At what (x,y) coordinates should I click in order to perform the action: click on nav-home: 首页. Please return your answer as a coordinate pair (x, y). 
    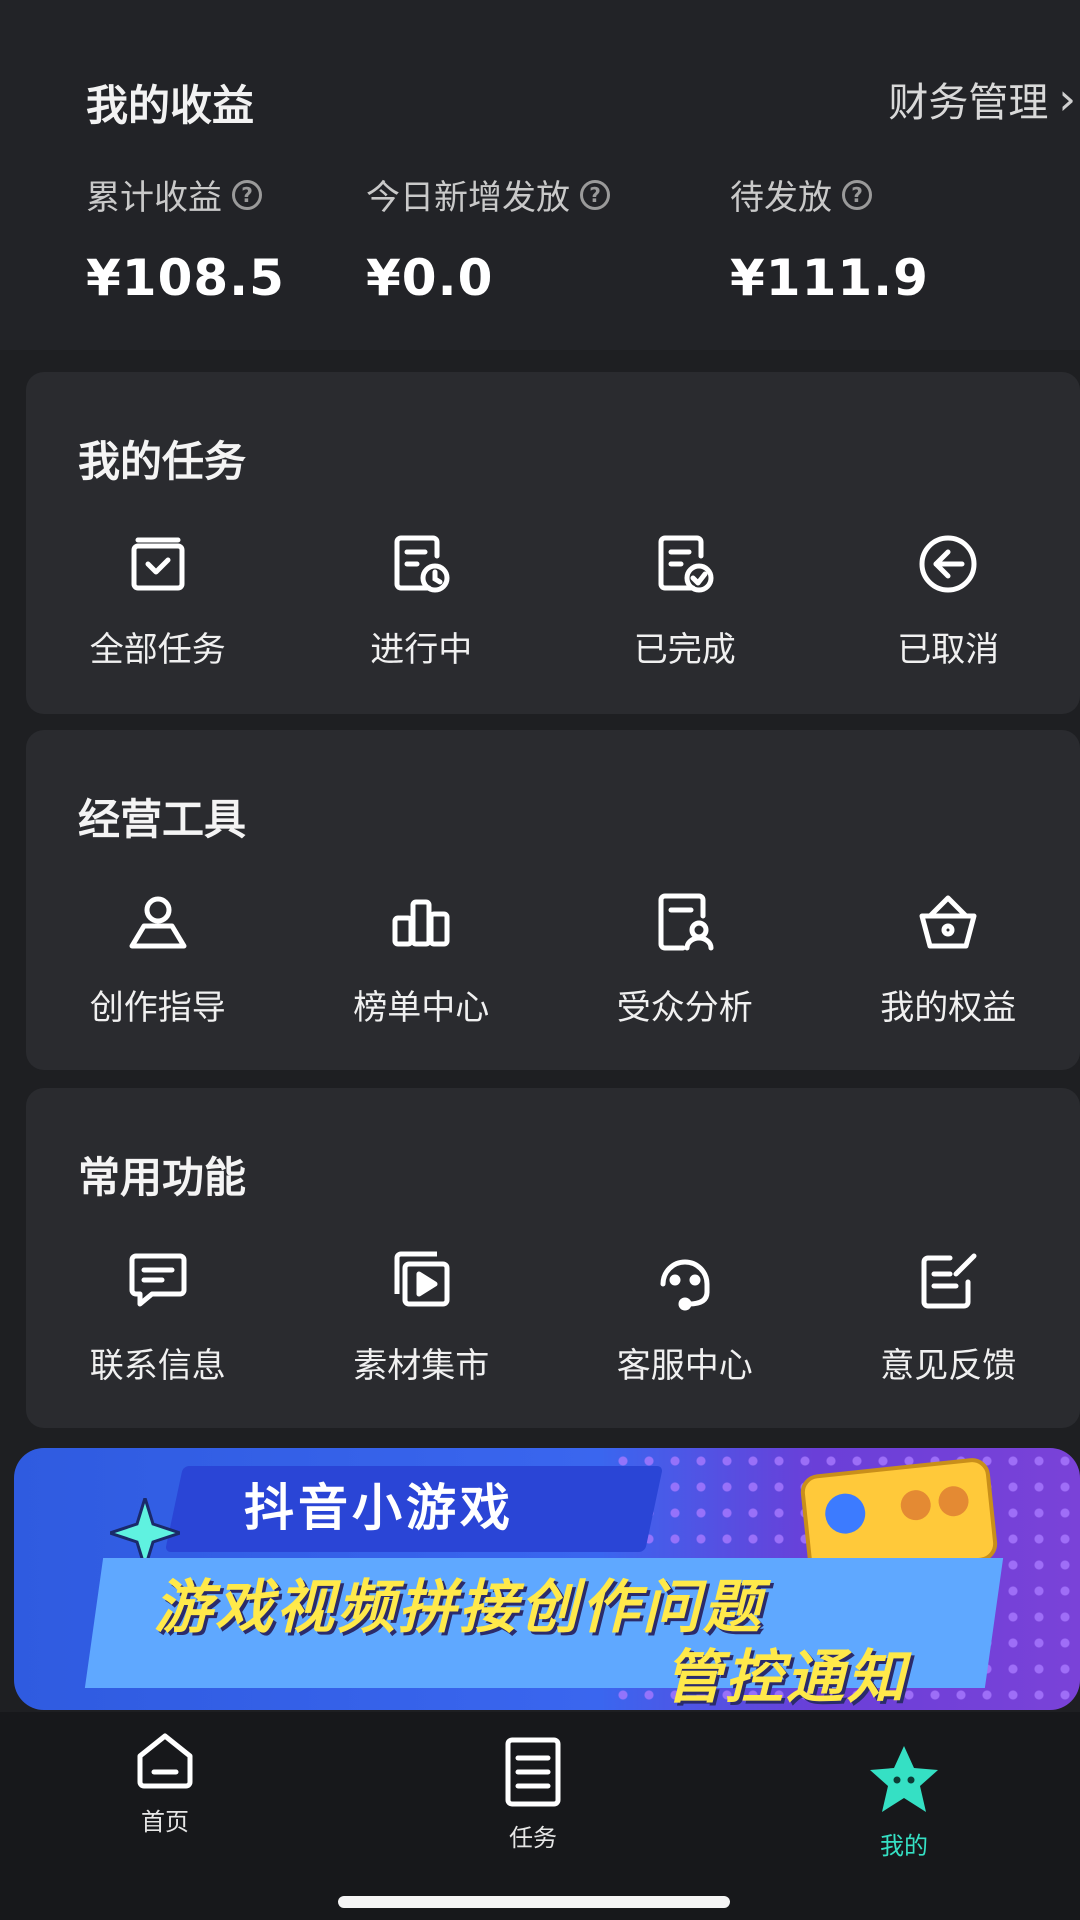
    Looking at the image, I should click on (165, 1783).